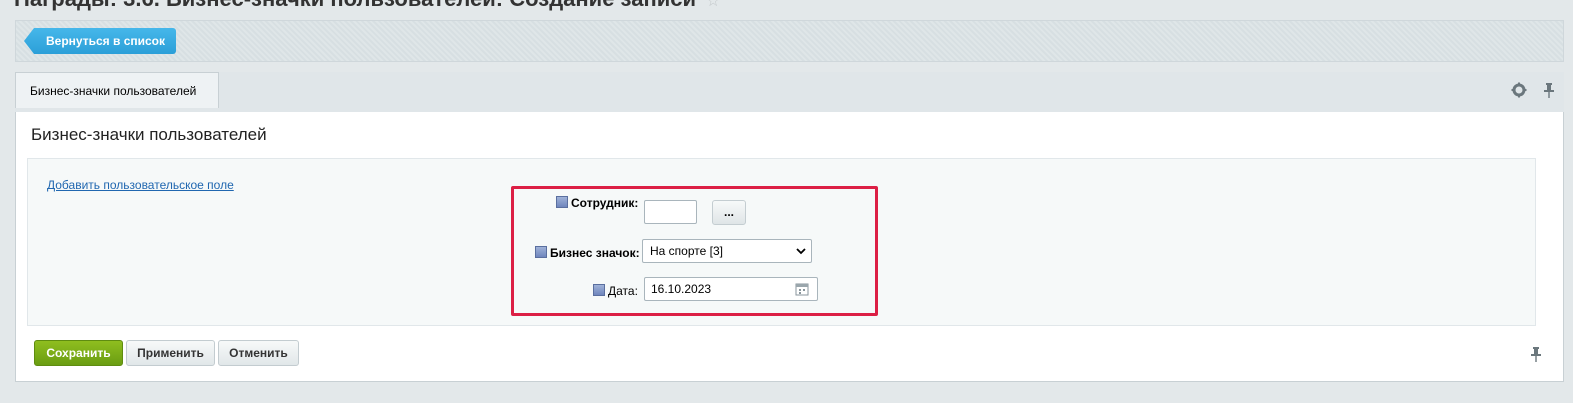 The width and height of the screenshot is (1573, 403). Describe the element at coordinates (258, 353) in the screenshot. I see `cancel-button: Отменить` at that location.